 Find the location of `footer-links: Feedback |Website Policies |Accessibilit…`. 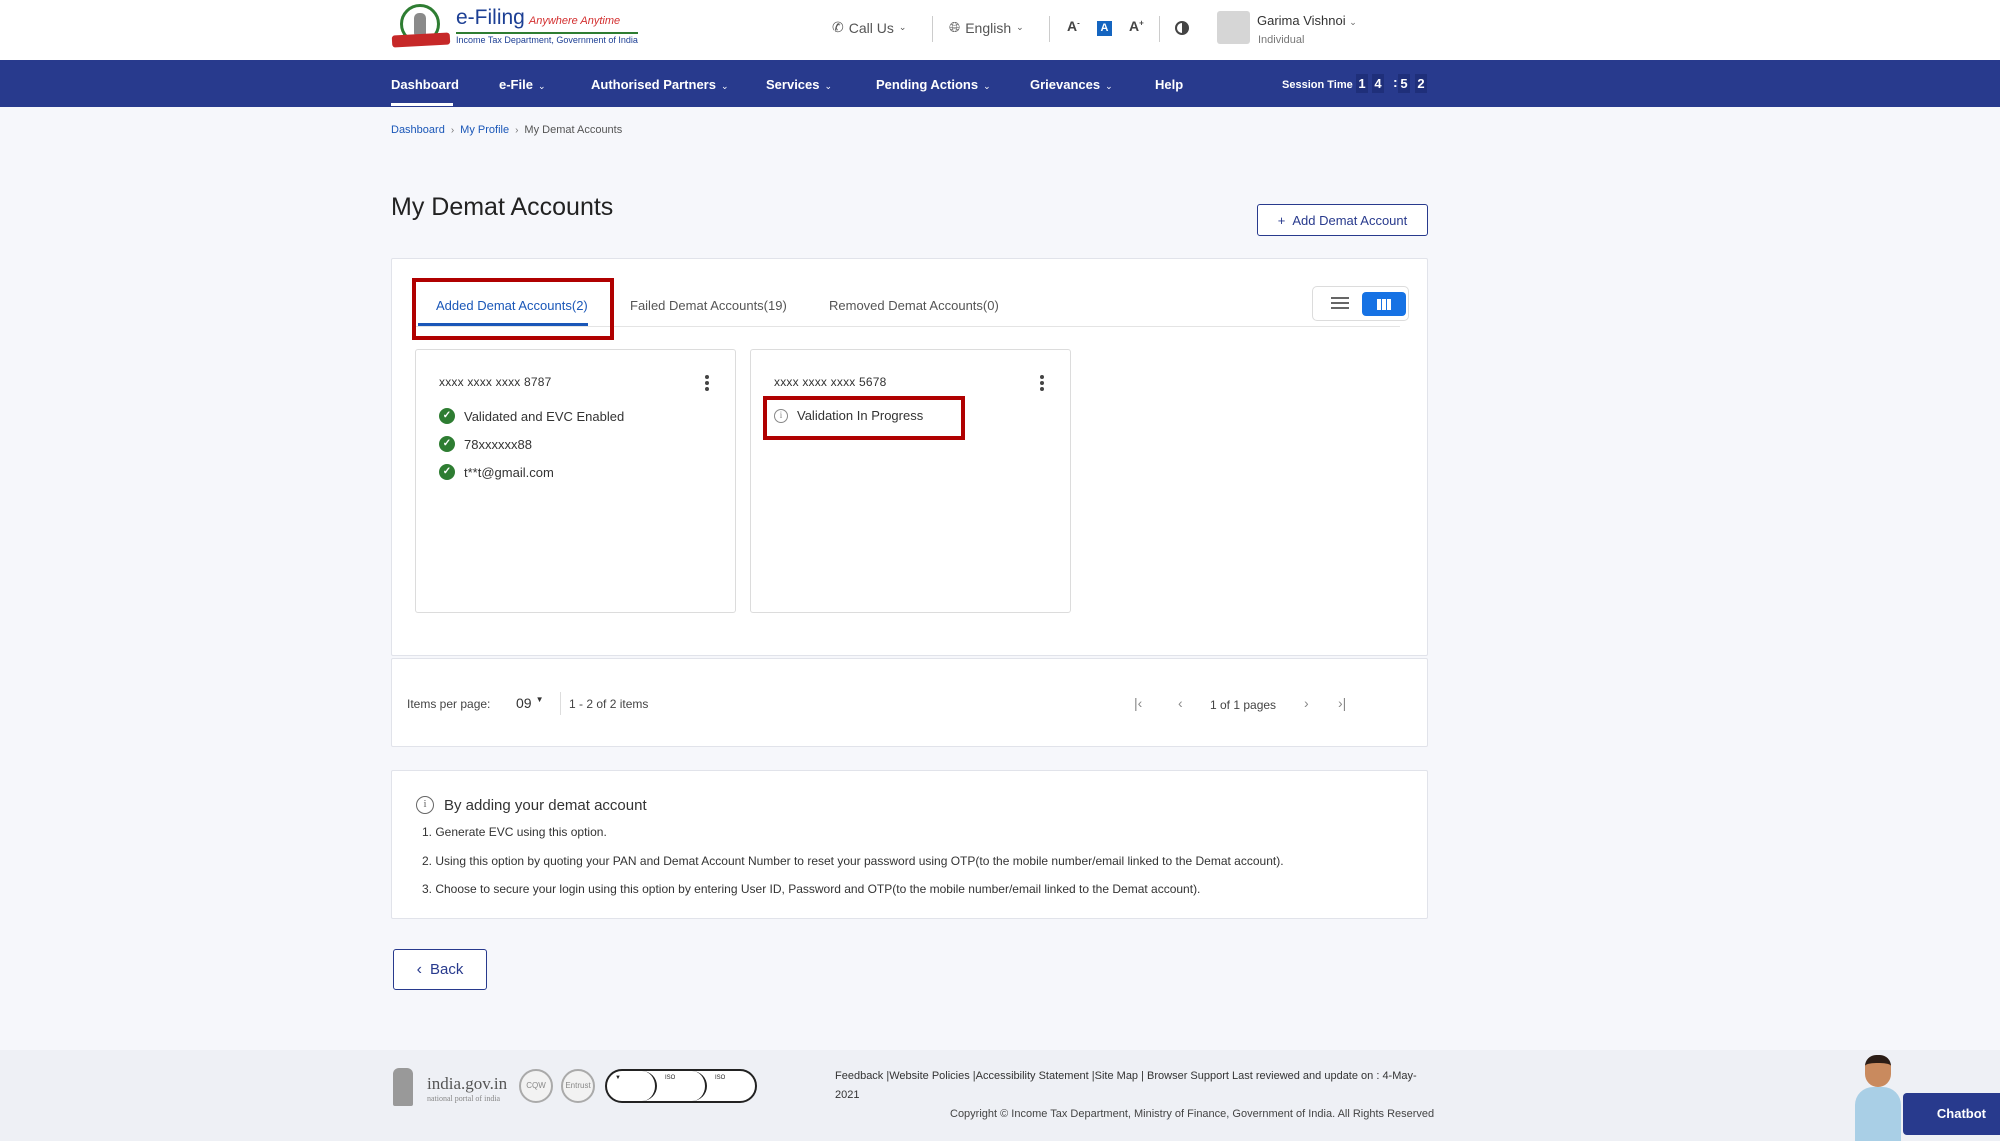

footer-links: Feedback |Website Policies |Accessibilit… is located at coordinates (1126, 1076).